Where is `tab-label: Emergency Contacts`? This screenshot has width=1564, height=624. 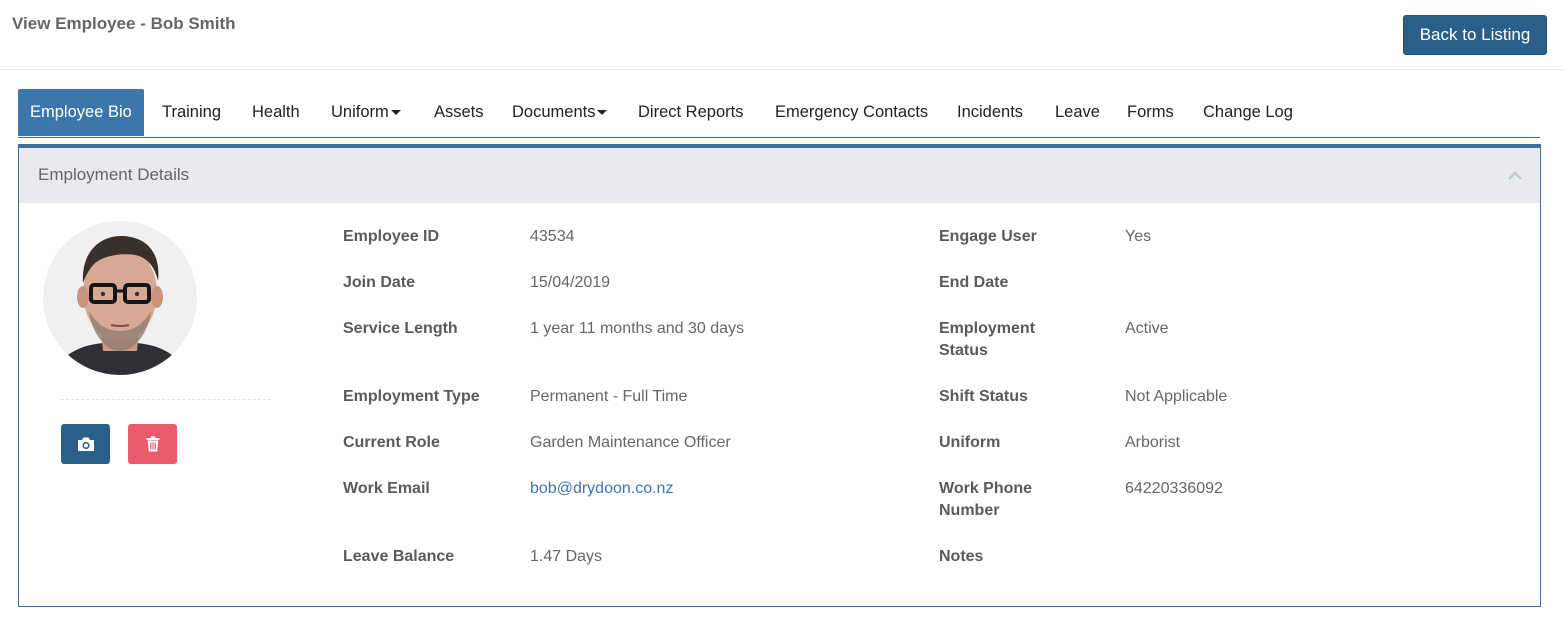 tab-label: Emergency Contacts is located at coordinates (852, 112).